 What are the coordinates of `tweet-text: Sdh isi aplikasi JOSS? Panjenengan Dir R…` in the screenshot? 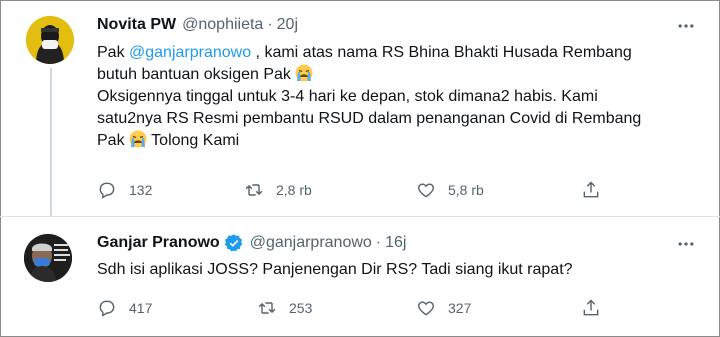 It's located at (335, 269).